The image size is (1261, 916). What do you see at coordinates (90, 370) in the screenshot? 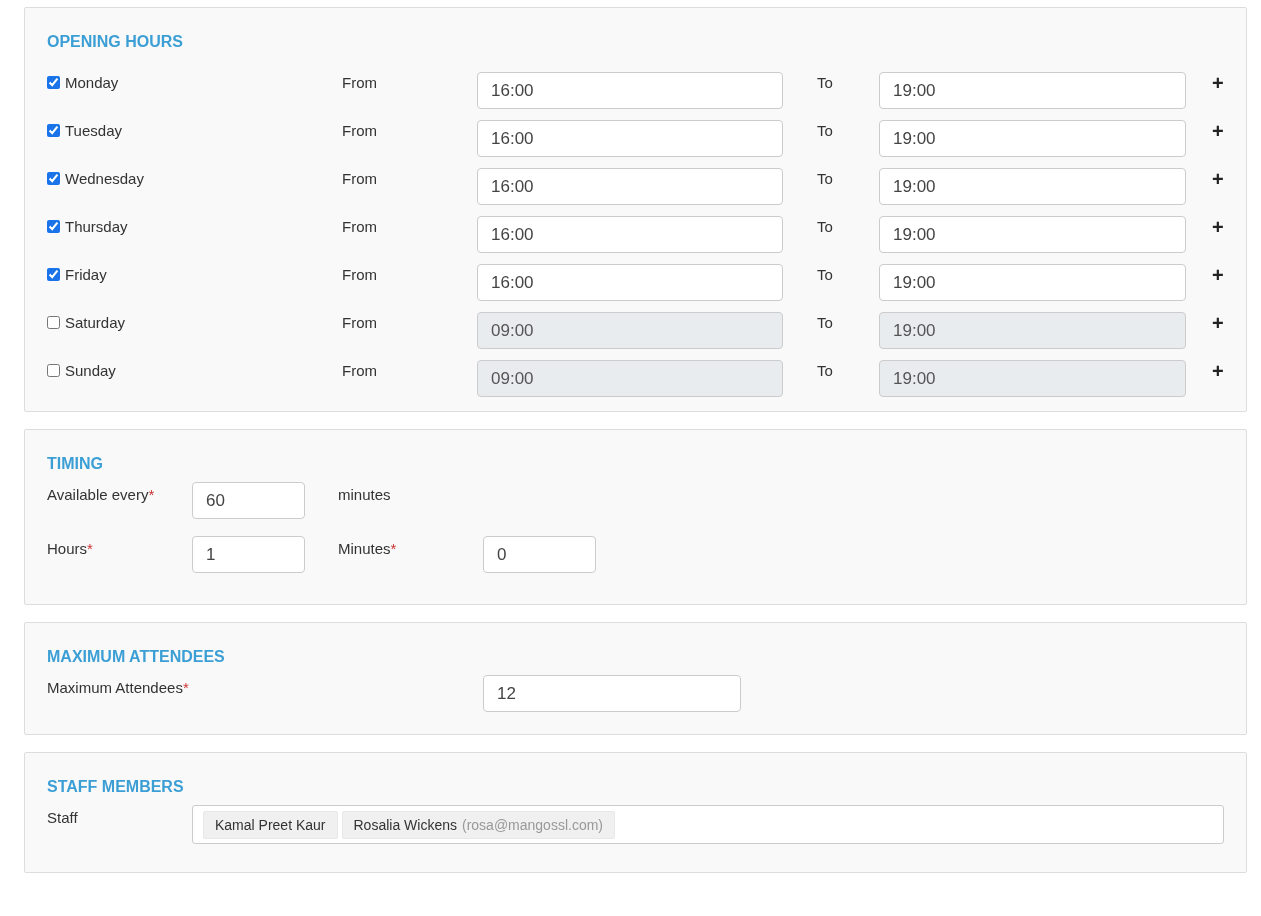
I see `day-label: Sunday` at bounding box center [90, 370].